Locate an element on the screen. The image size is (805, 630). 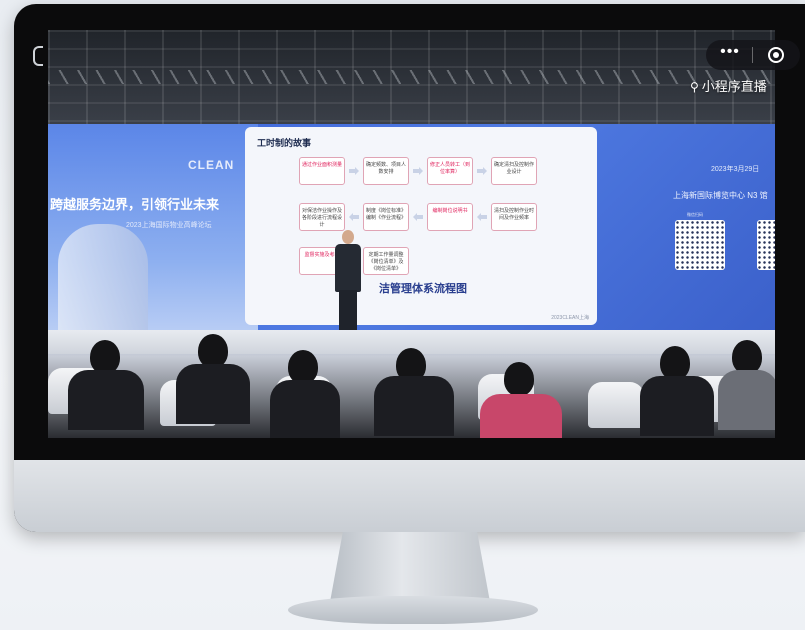
capsule-divider is located at coordinates (752, 55).